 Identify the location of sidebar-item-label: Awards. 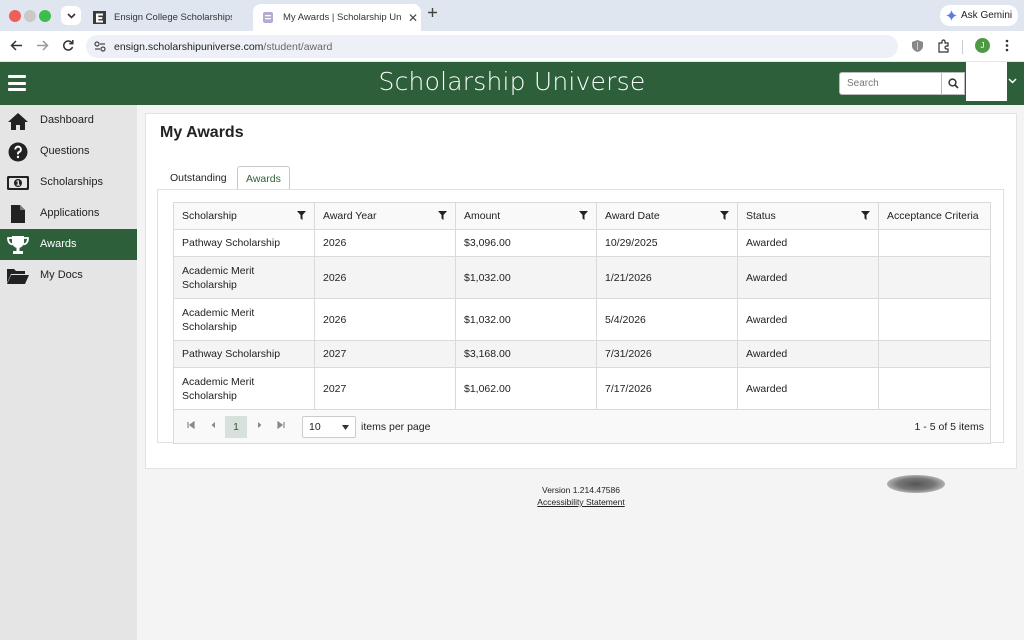
(58, 244).